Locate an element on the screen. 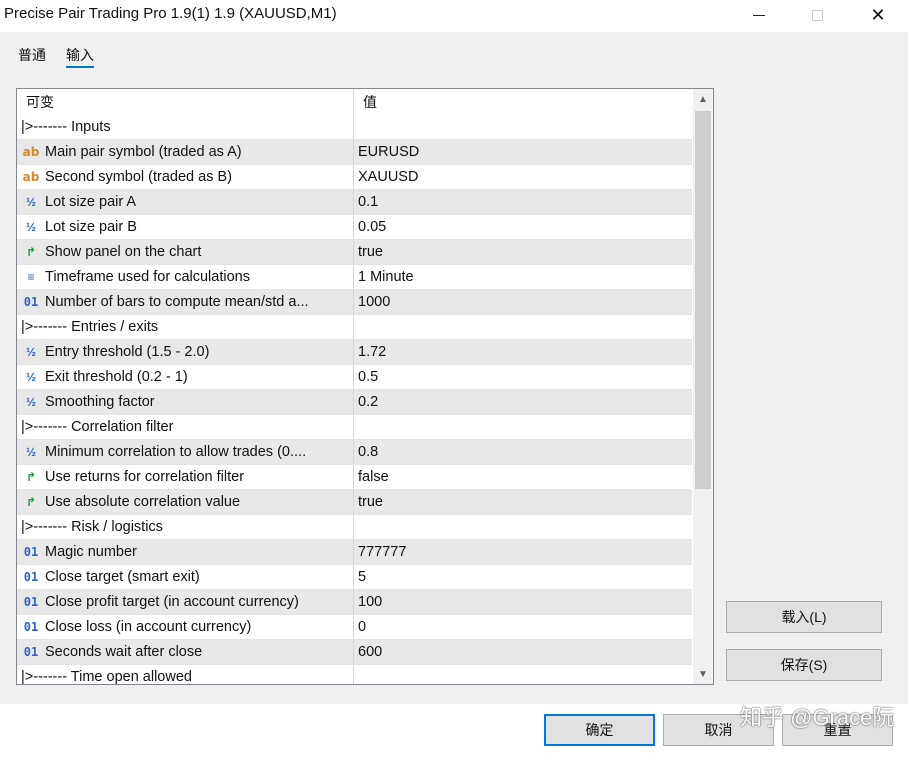 The width and height of the screenshot is (908, 760). input-value-cell: 5 is located at coordinates (523, 577).